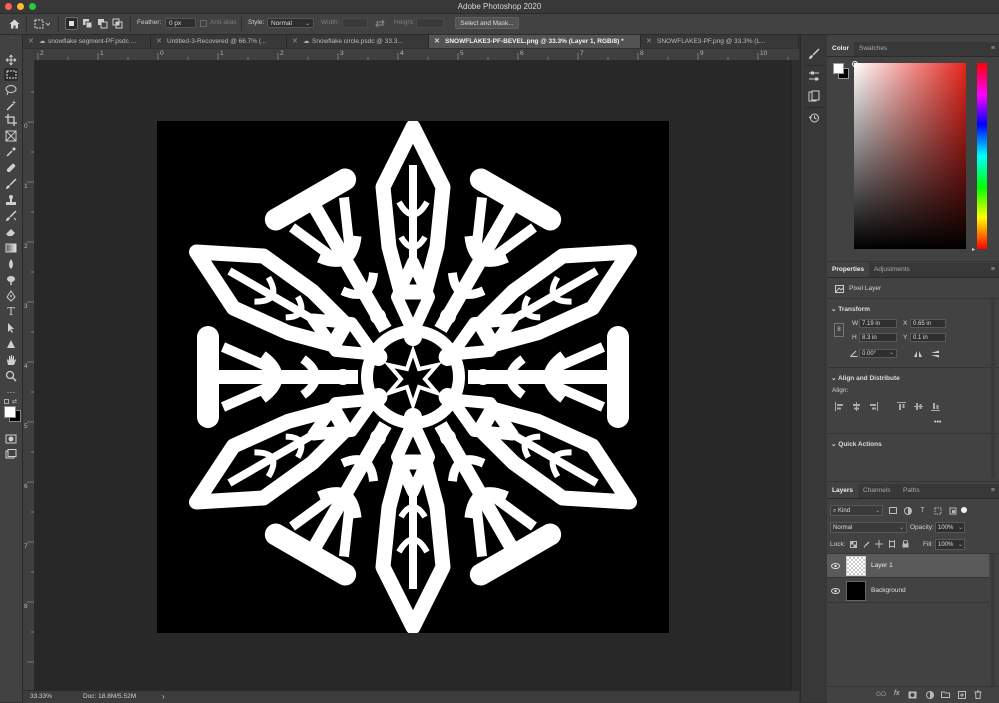 The width and height of the screenshot is (999, 703). Describe the element at coordinates (961, 694) in the screenshot. I see `new-layer-icon` at that location.